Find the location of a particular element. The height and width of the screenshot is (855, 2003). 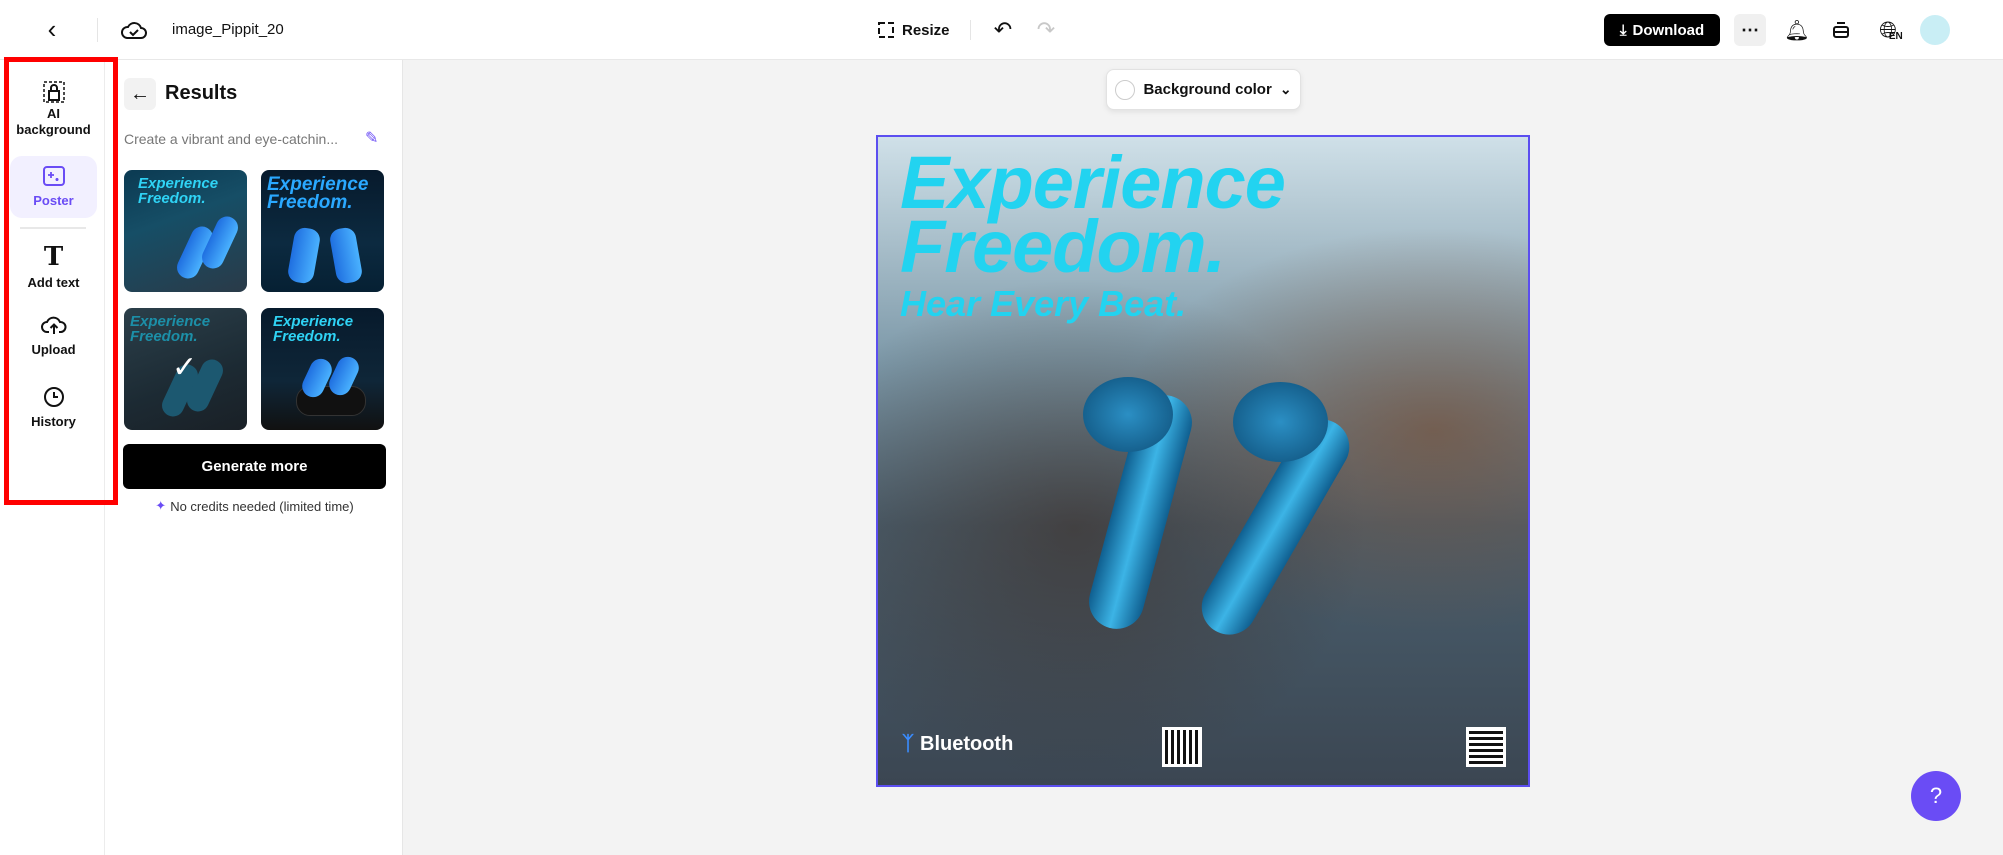

resize-button: Resize is located at coordinates (913, 30).